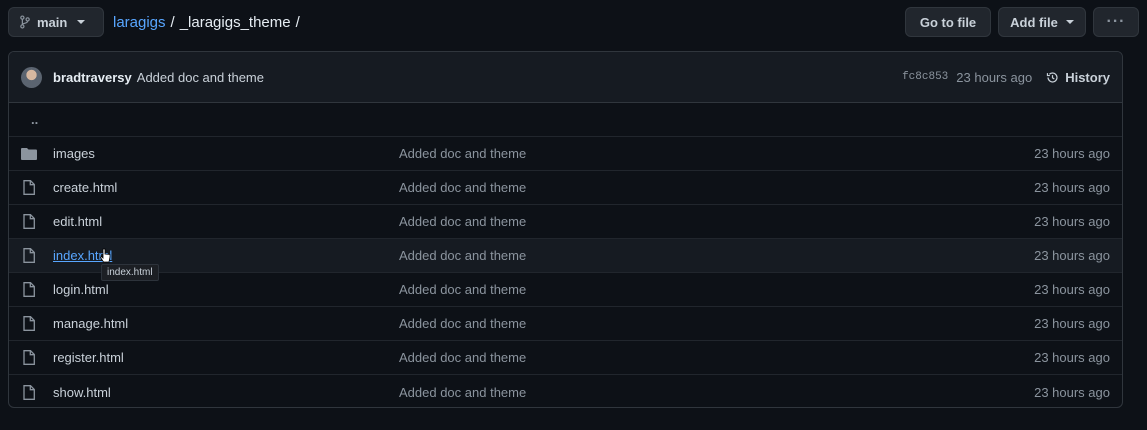  What do you see at coordinates (1034, 22) in the screenshot?
I see `add-file-label: Add file` at bounding box center [1034, 22].